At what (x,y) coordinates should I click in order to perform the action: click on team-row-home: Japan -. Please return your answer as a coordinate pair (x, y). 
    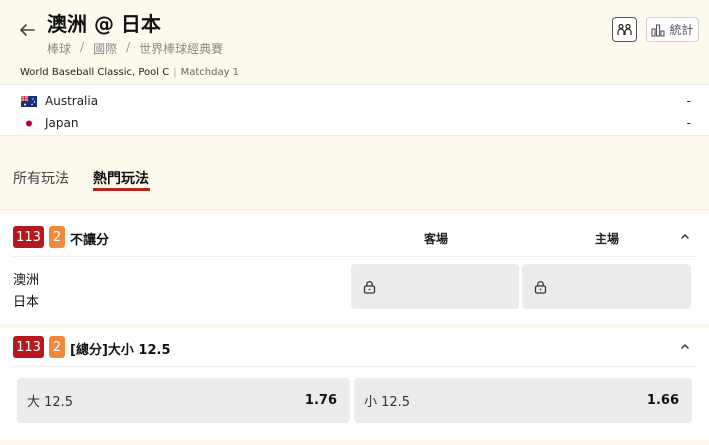
    Looking at the image, I should click on (356, 123).